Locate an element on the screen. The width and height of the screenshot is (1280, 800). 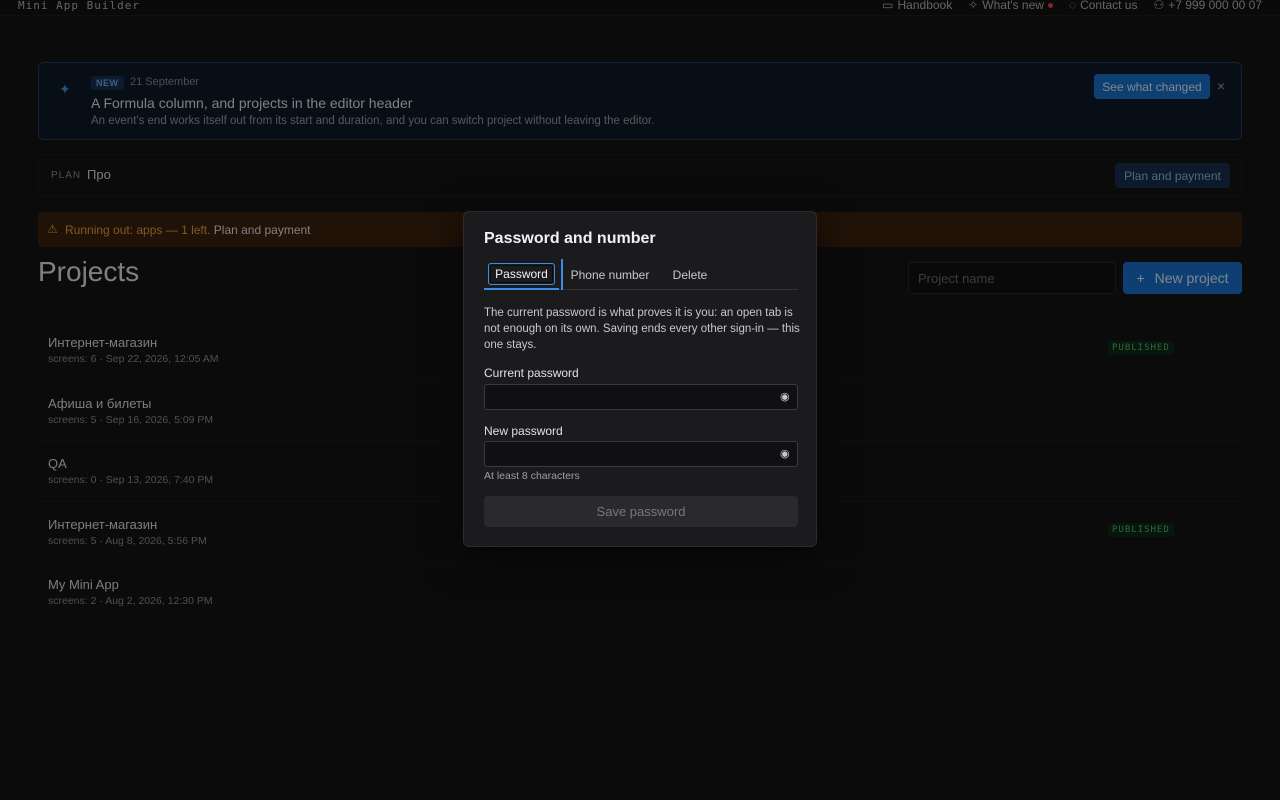
save-password-button: Save password is located at coordinates (641, 511).